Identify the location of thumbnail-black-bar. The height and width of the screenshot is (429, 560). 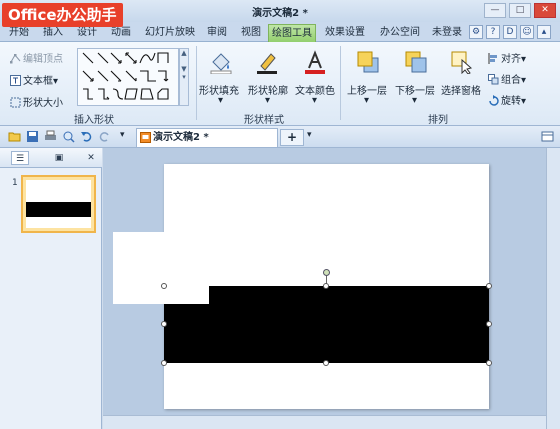
(58, 209).